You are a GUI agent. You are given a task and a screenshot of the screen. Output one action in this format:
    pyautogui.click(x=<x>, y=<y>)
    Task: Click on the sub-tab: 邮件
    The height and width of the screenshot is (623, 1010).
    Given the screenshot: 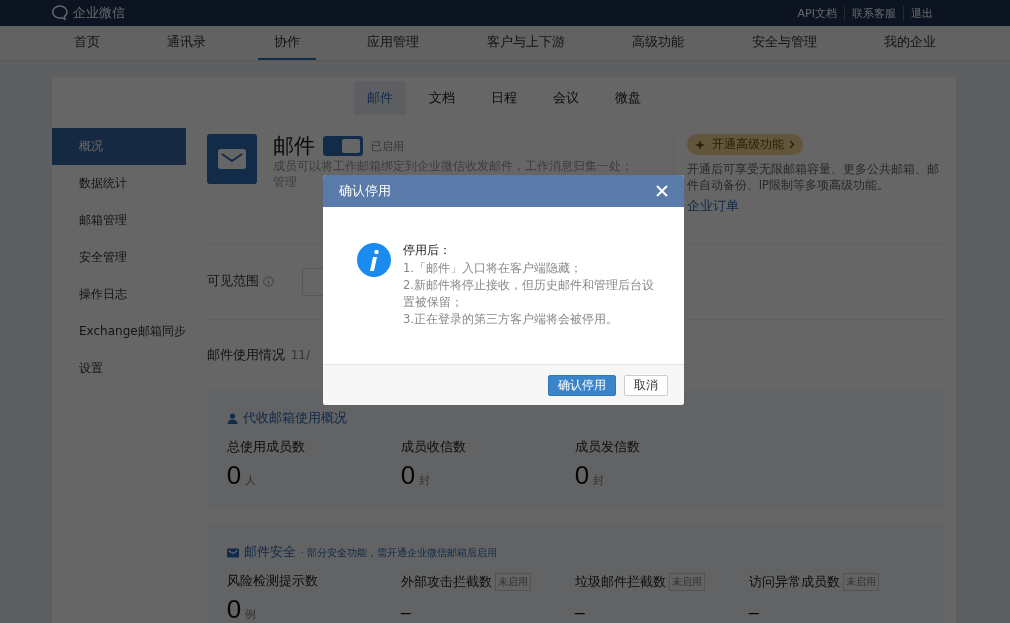 What is the action you would take?
    pyautogui.click(x=380, y=98)
    